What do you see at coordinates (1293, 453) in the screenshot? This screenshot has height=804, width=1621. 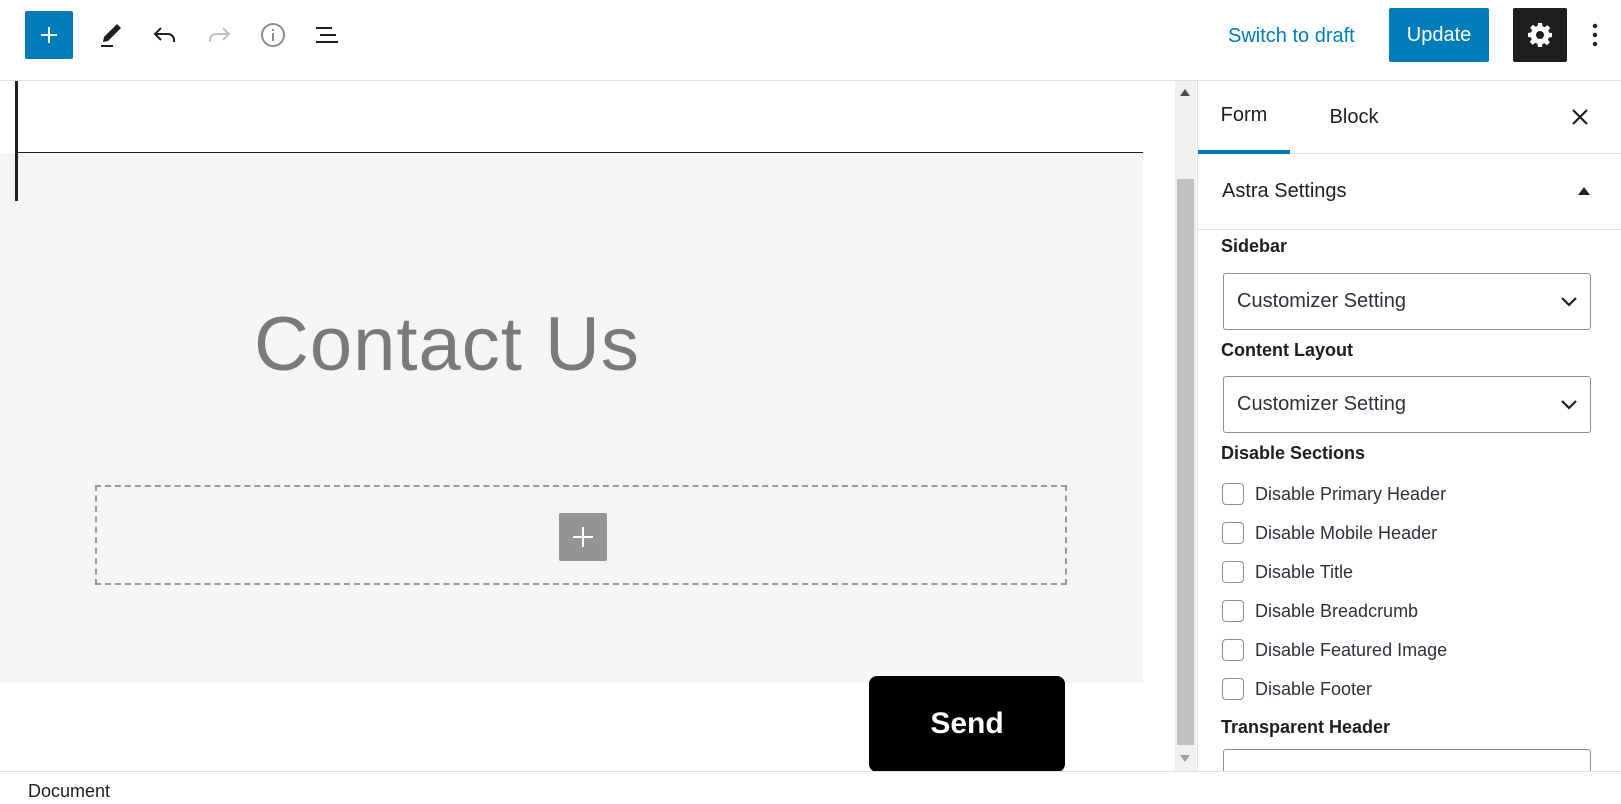 I see `disable-sections-label: Disable Sections` at bounding box center [1293, 453].